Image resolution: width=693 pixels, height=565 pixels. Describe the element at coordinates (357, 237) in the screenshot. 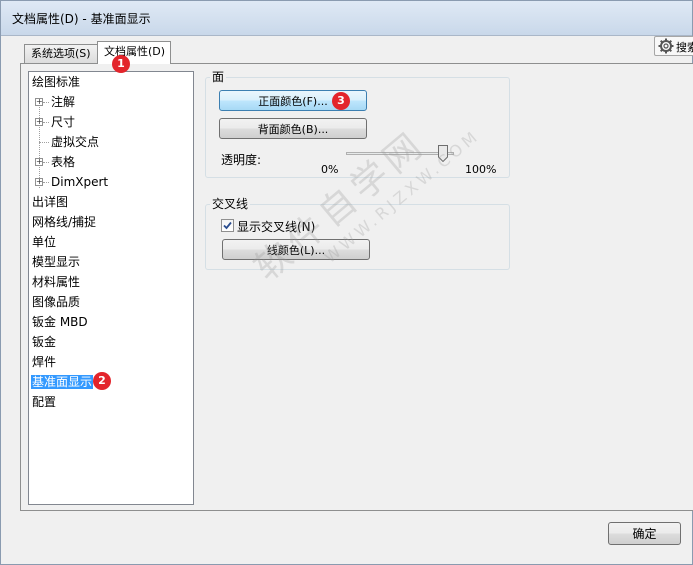

I see `intersection-group` at that location.